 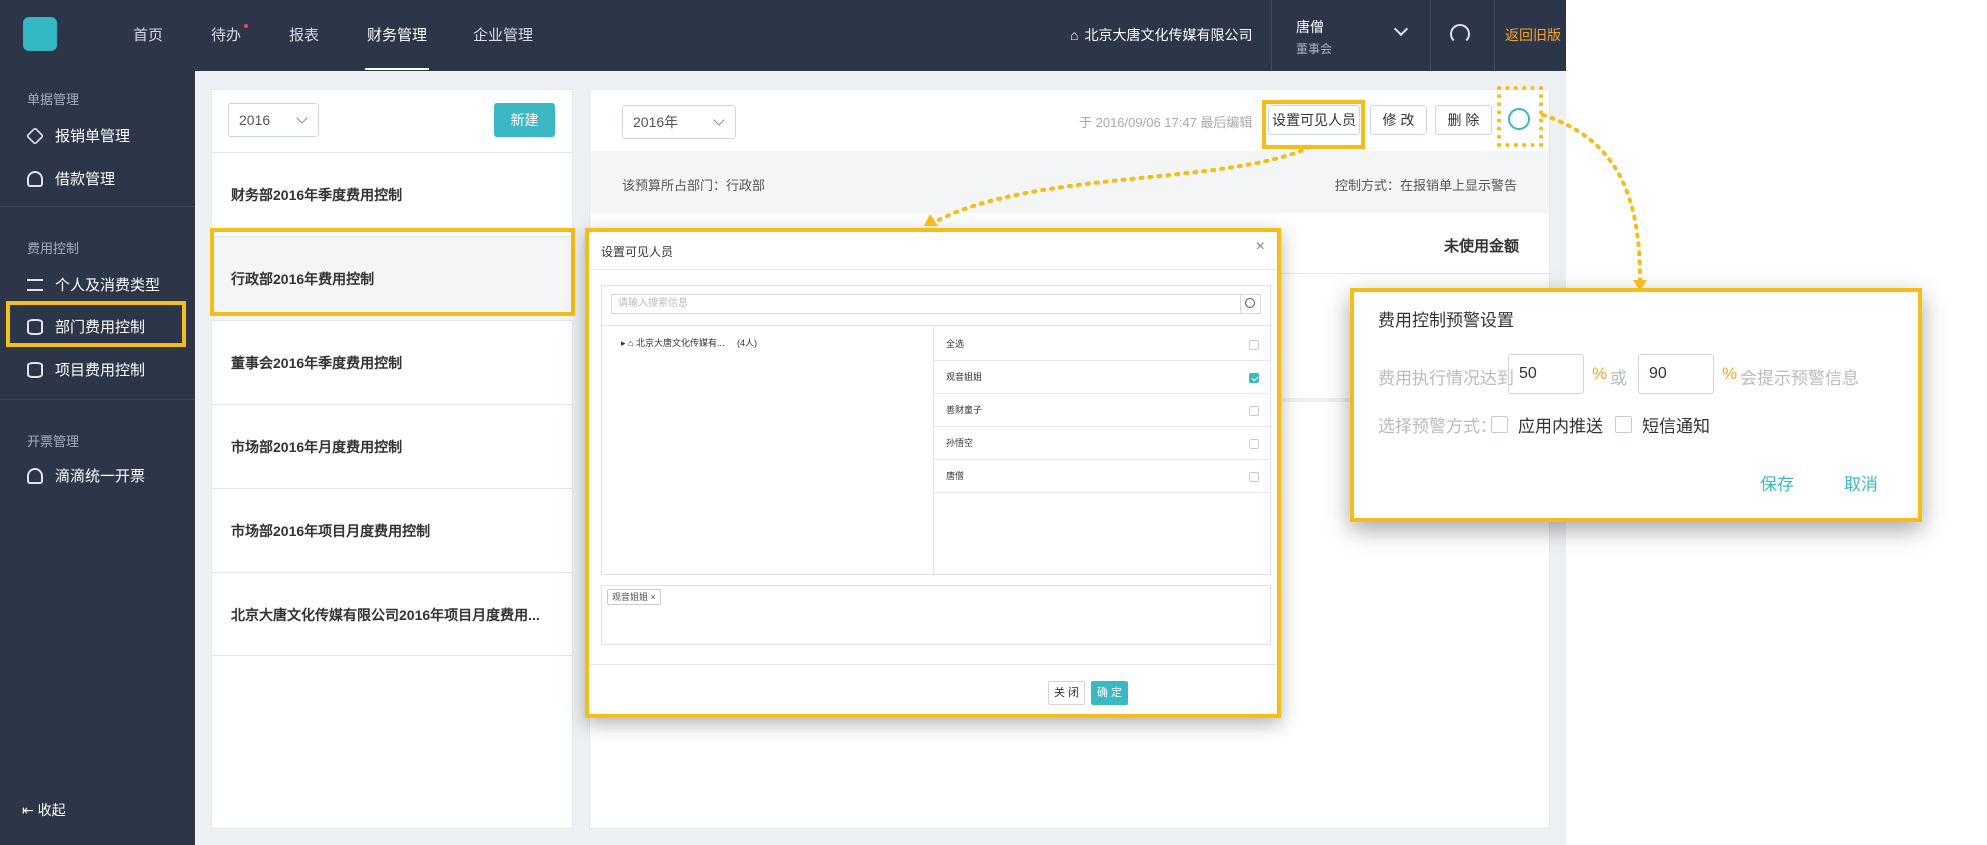 I want to click on headset-icon, so click(x=1460, y=34).